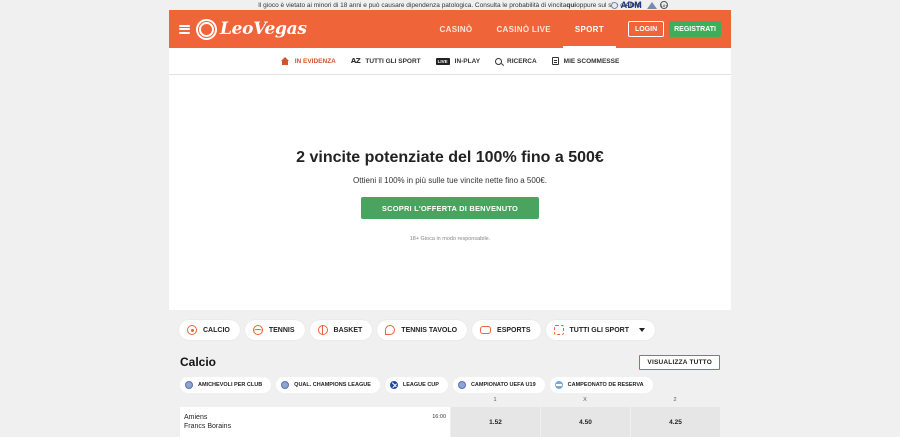 The image size is (900, 437). I want to click on subnav-mie-scommesse: MIE SCOMMESSE, so click(585, 61).